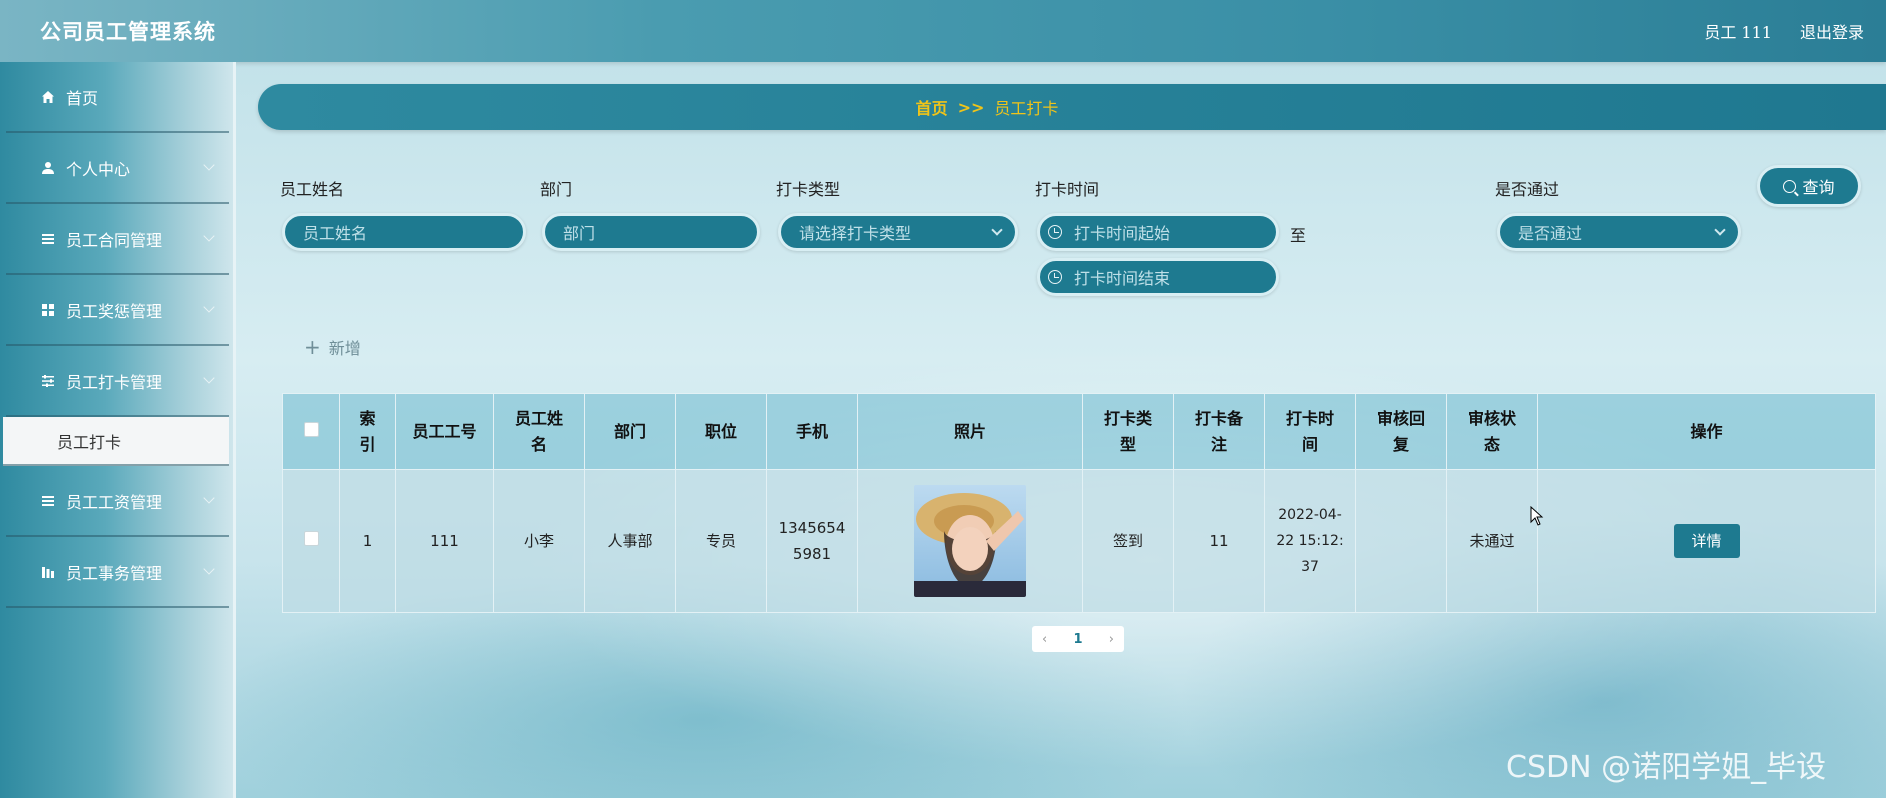 The height and width of the screenshot is (798, 1886). What do you see at coordinates (404, 232) in the screenshot?
I see `name-search-input: 员工姓名` at bounding box center [404, 232].